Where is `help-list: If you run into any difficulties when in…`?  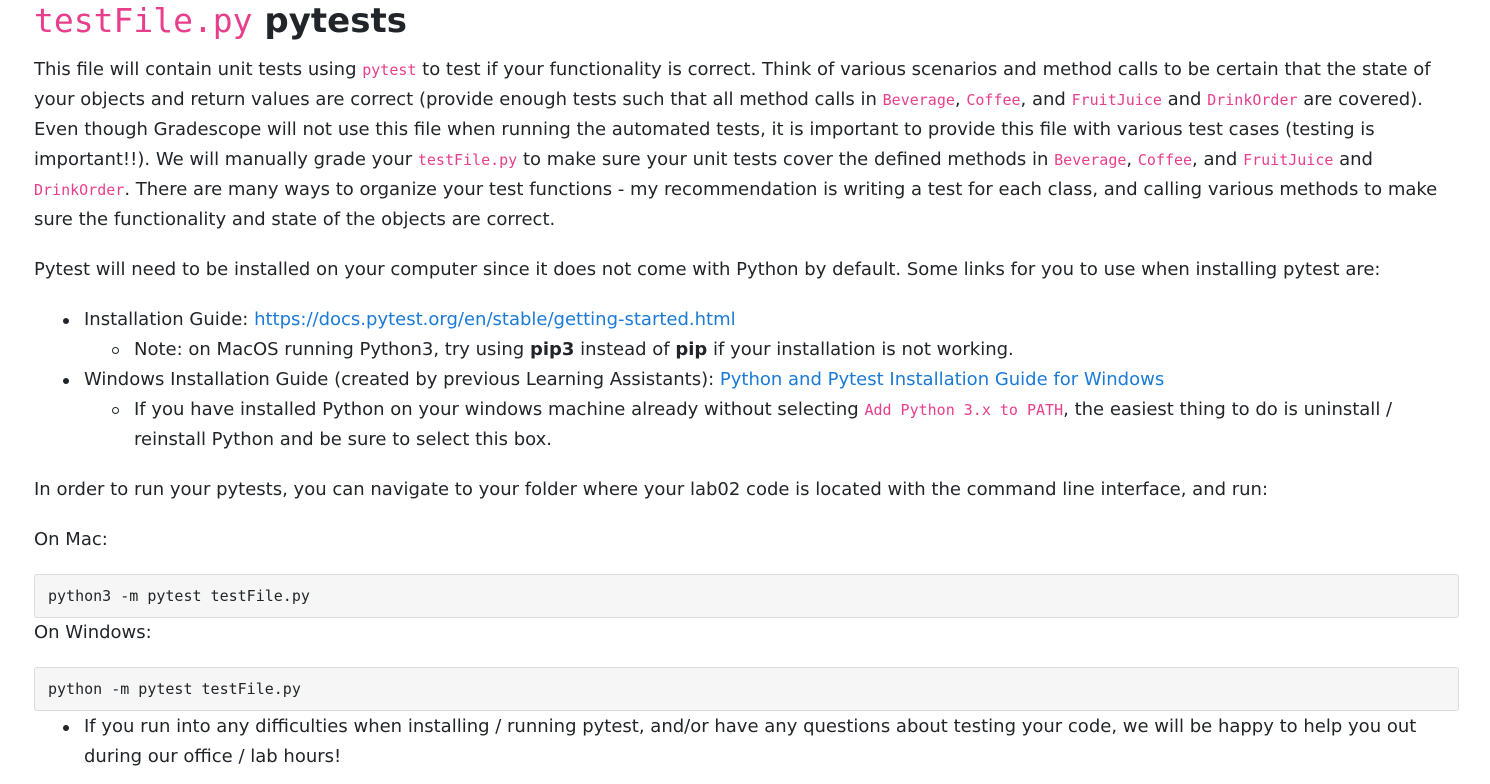
help-list: If you run into any difficulties when in… is located at coordinates (746, 742).